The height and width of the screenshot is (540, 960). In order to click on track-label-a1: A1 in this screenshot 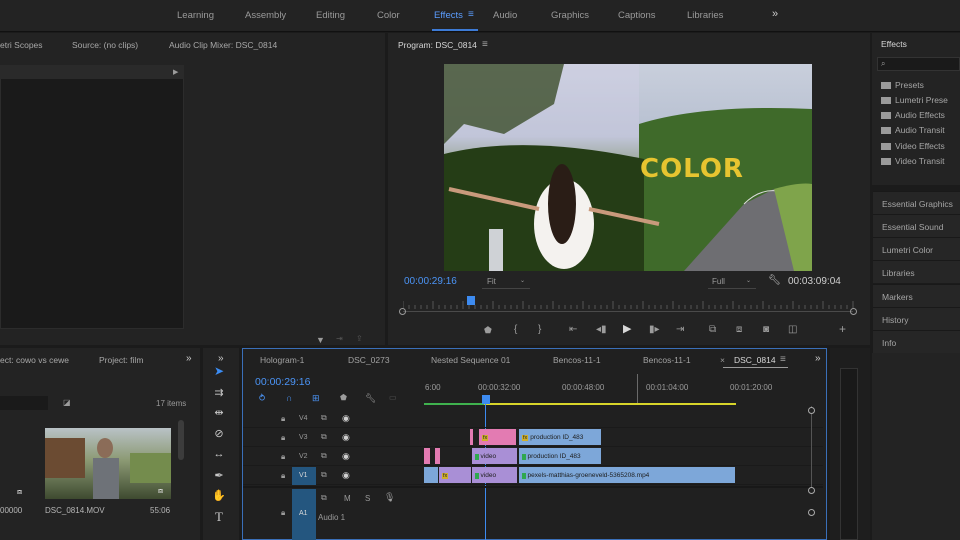, I will do `click(303, 513)`.